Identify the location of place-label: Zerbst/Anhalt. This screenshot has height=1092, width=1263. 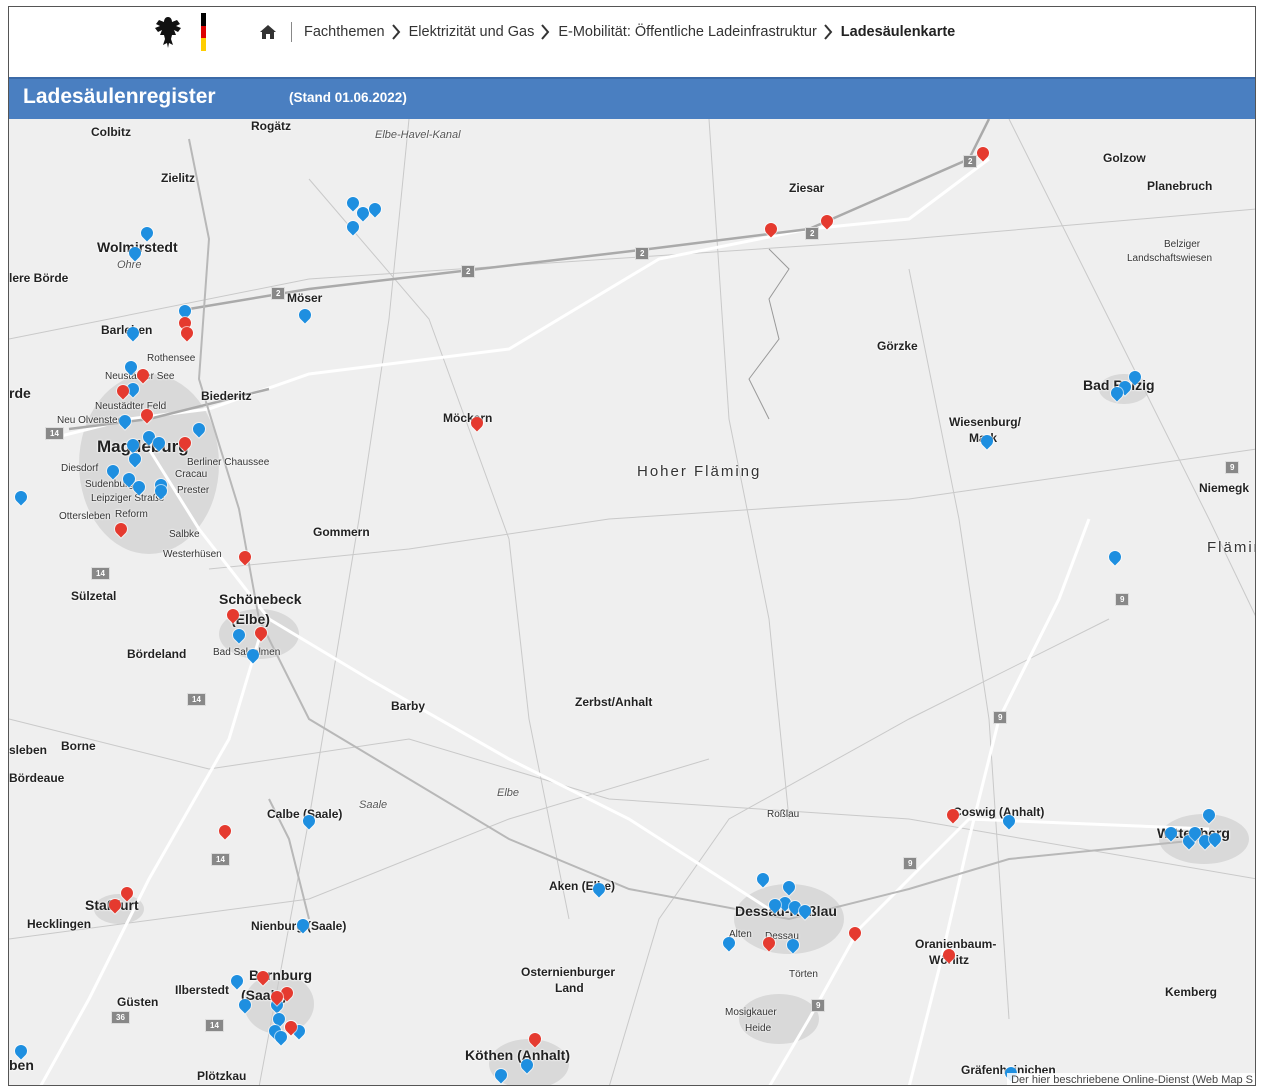
(614, 702).